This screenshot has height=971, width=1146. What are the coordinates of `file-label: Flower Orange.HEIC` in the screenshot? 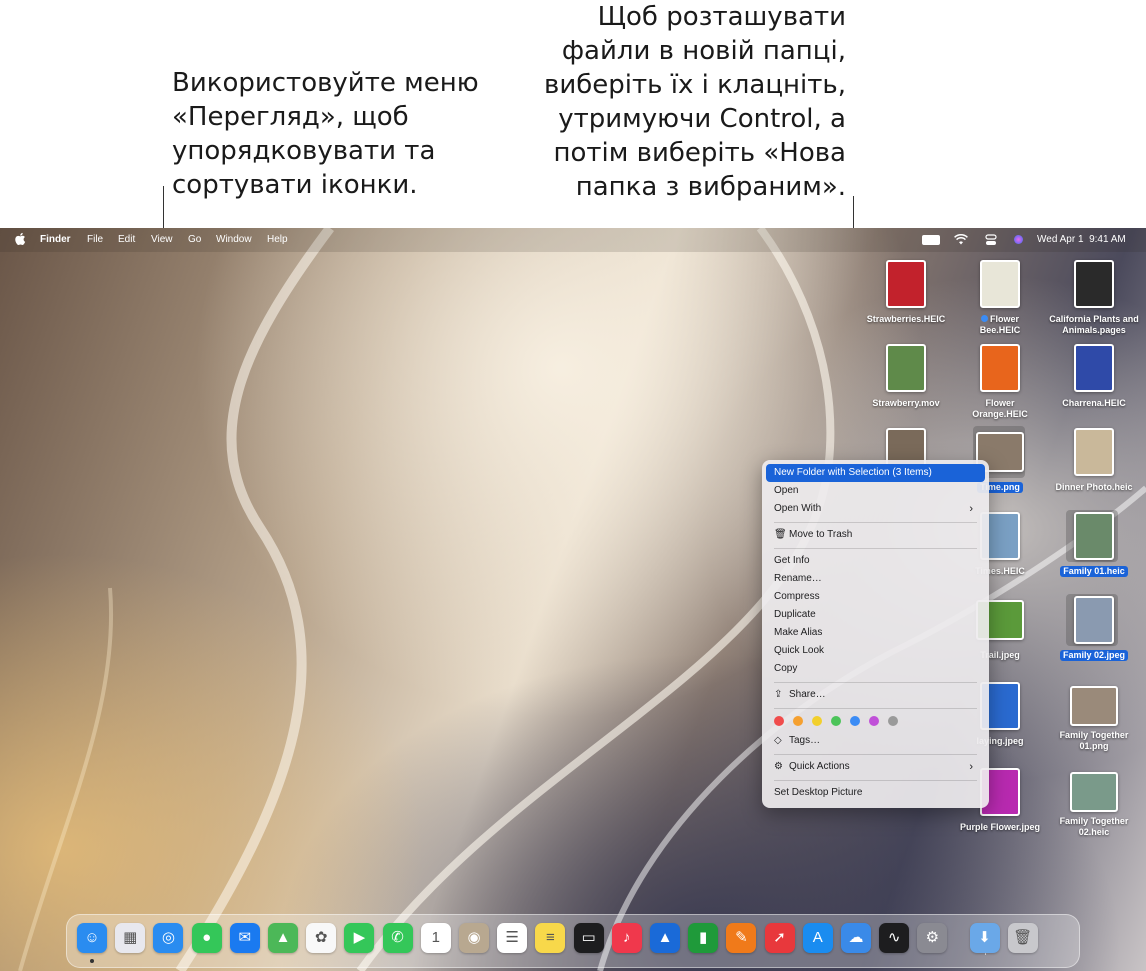 It's located at (1000, 408).